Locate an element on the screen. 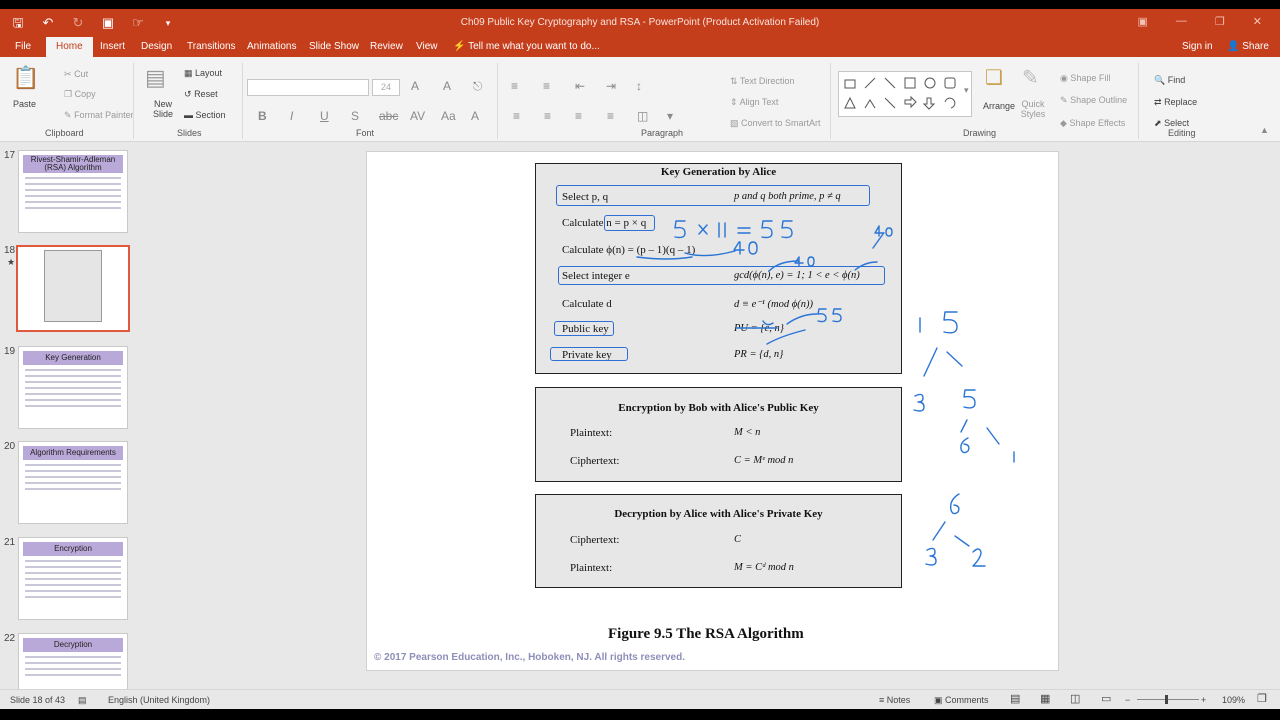 The height and width of the screenshot is (720, 1280). italic-icon: I is located at coordinates (291, 116).